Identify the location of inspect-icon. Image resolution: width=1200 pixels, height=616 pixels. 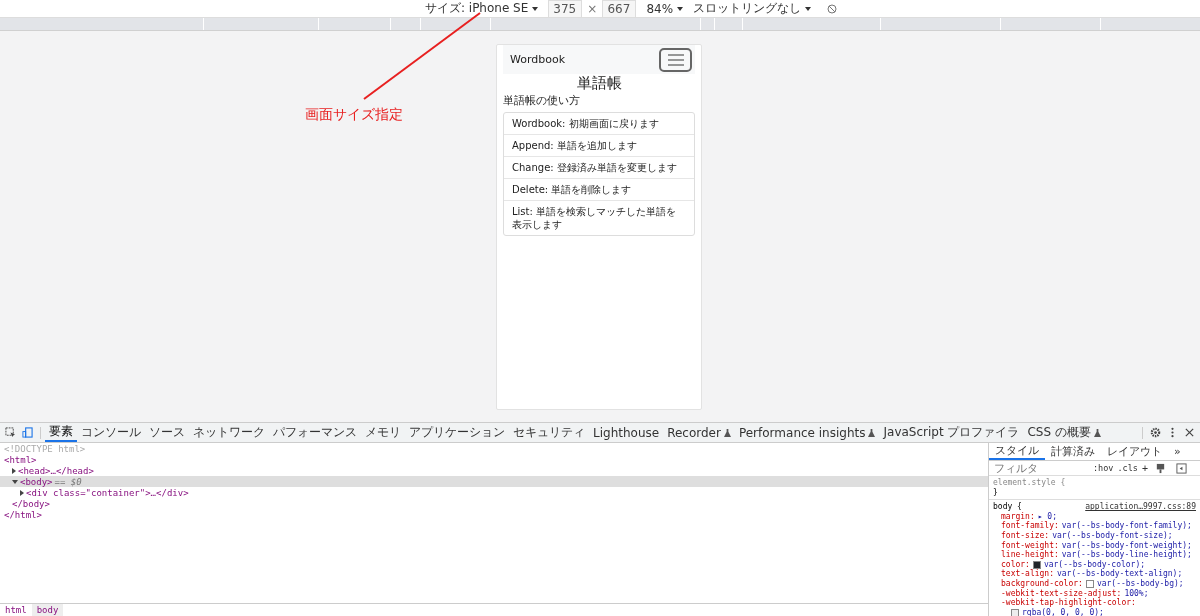
(10, 432).